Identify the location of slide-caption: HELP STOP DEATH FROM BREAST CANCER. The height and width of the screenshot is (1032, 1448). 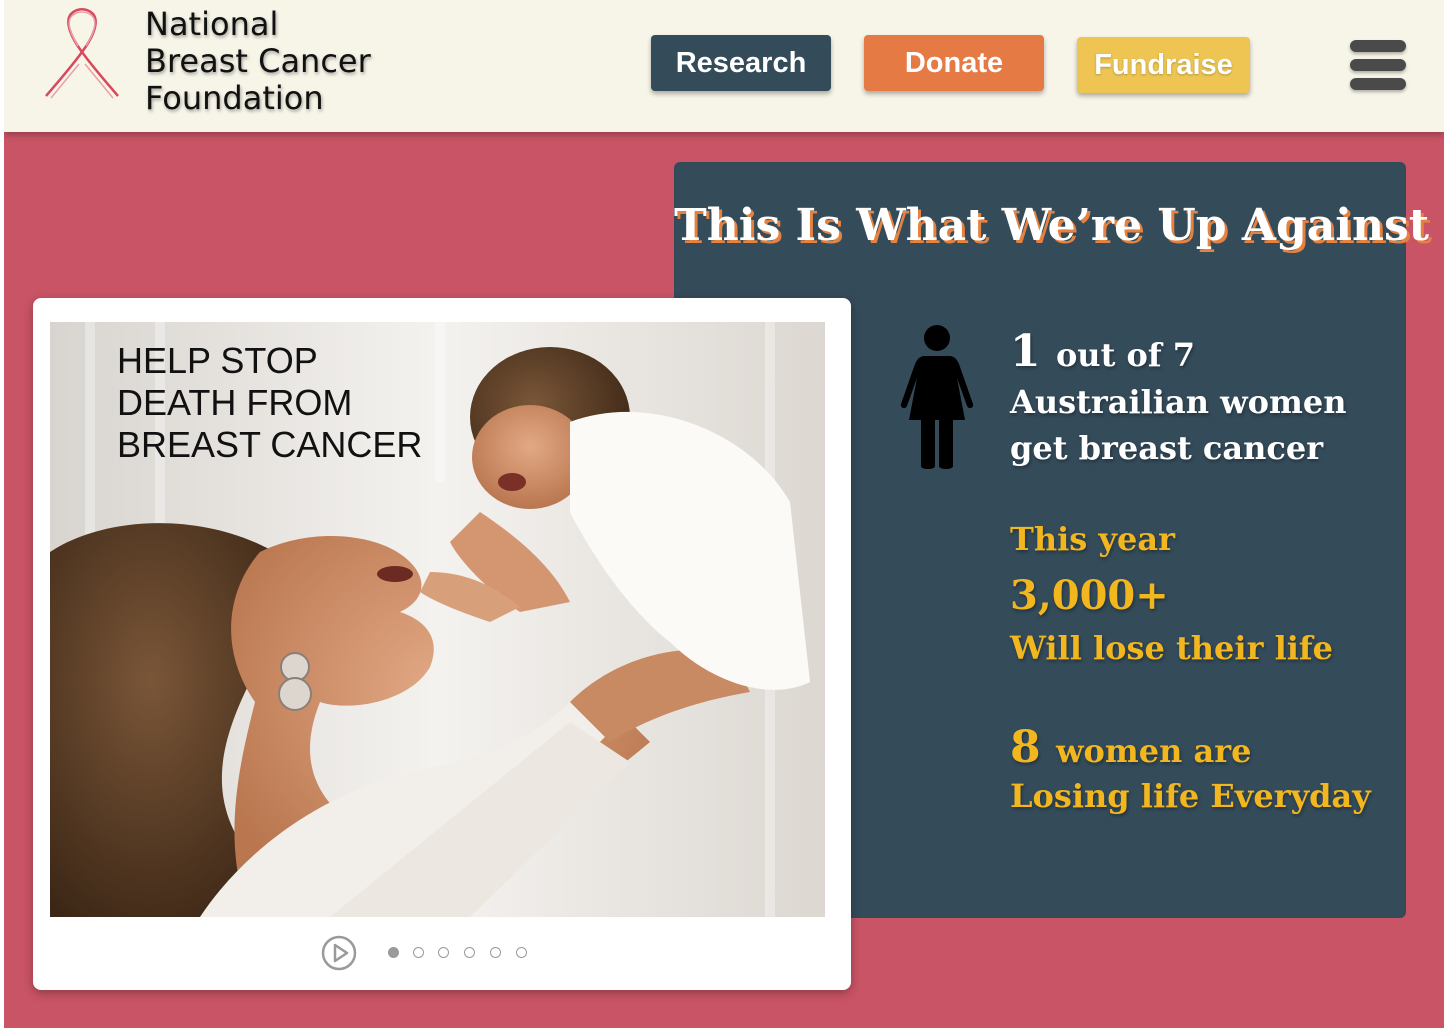
(269, 403).